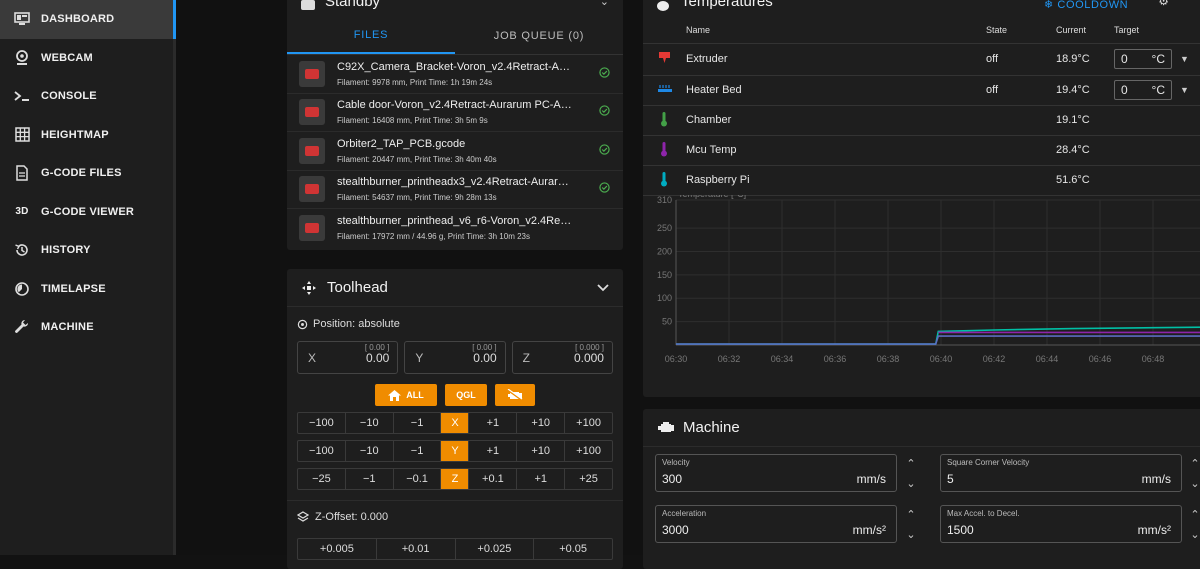 The width and height of the screenshot is (1200, 569). What do you see at coordinates (86, 212) in the screenshot?
I see `sidebar-item-gcode-viewer: 3D G-CODE VIEWER` at bounding box center [86, 212].